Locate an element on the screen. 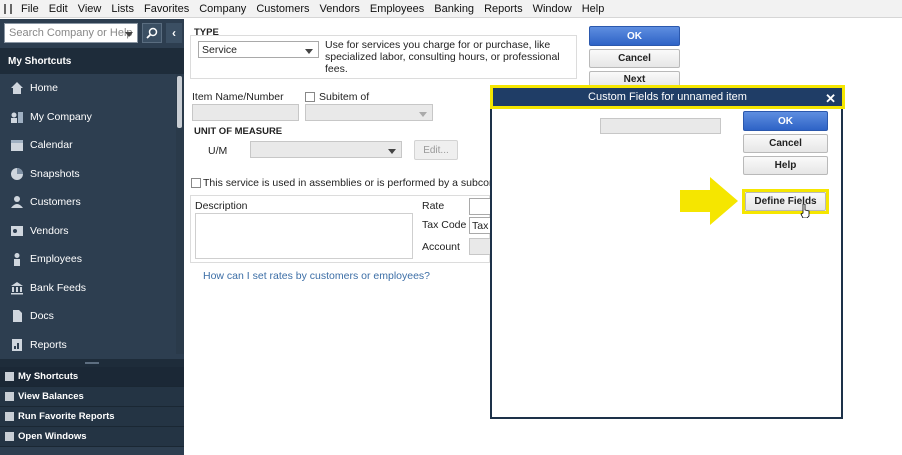 Image resolution: width=902 pixels, height=455 pixels. description-textarea is located at coordinates (304, 236).